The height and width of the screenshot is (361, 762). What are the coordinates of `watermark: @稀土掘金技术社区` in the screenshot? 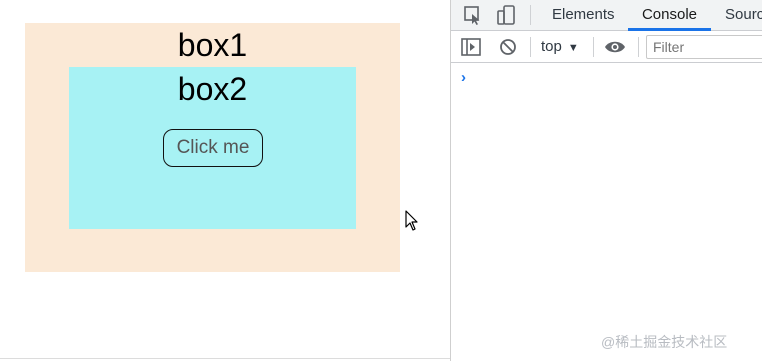 It's located at (664, 342).